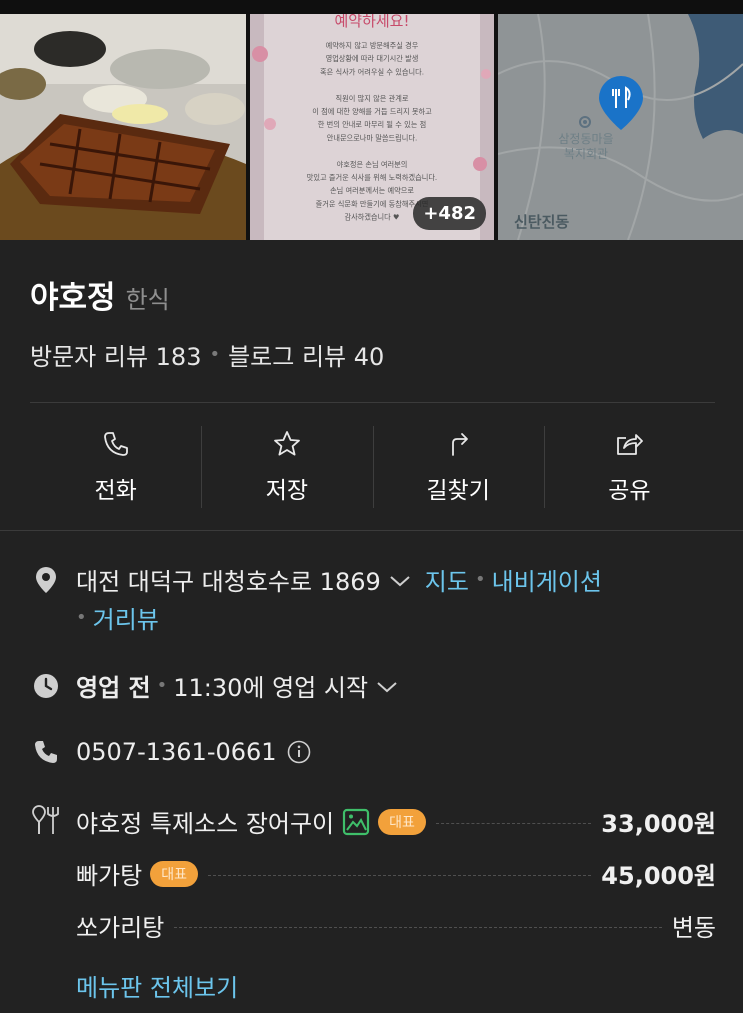 The image size is (743, 1013). What do you see at coordinates (372, 124) in the screenshot?
I see `notice-line: 한 번의 안내로 마무리 될 수 있는 점` at bounding box center [372, 124].